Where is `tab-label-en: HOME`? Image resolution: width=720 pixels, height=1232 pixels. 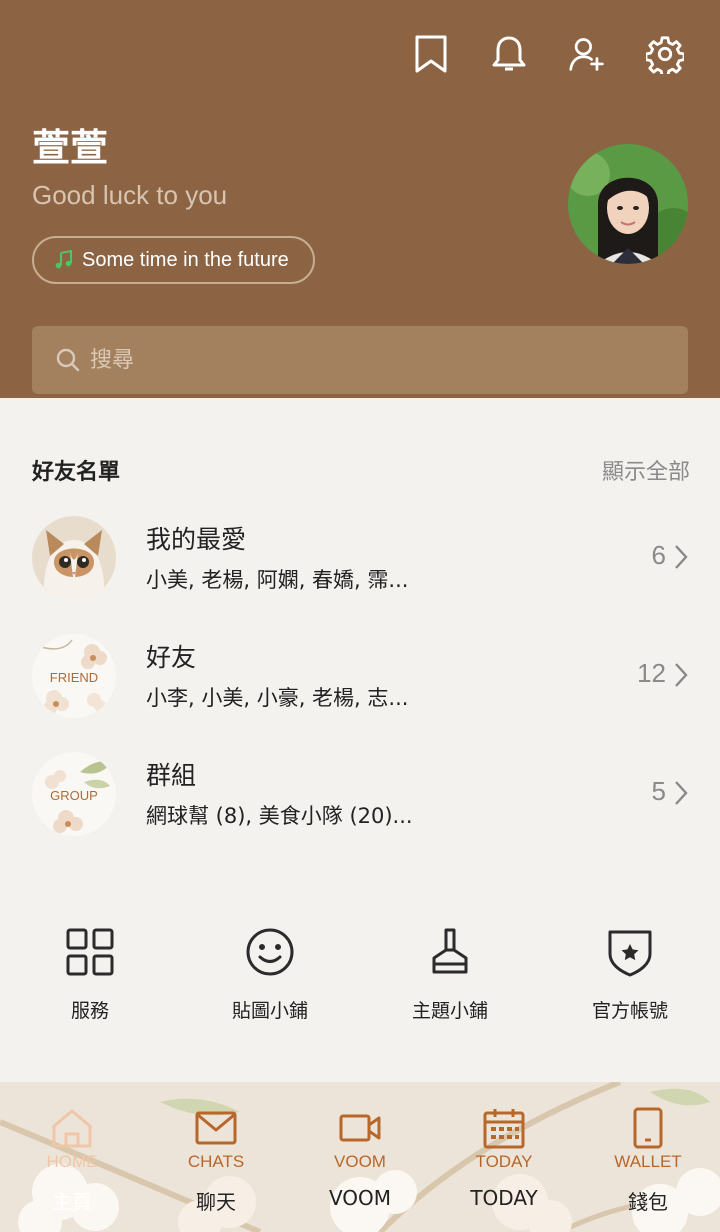 tab-label-en: HOME is located at coordinates (72, 1161).